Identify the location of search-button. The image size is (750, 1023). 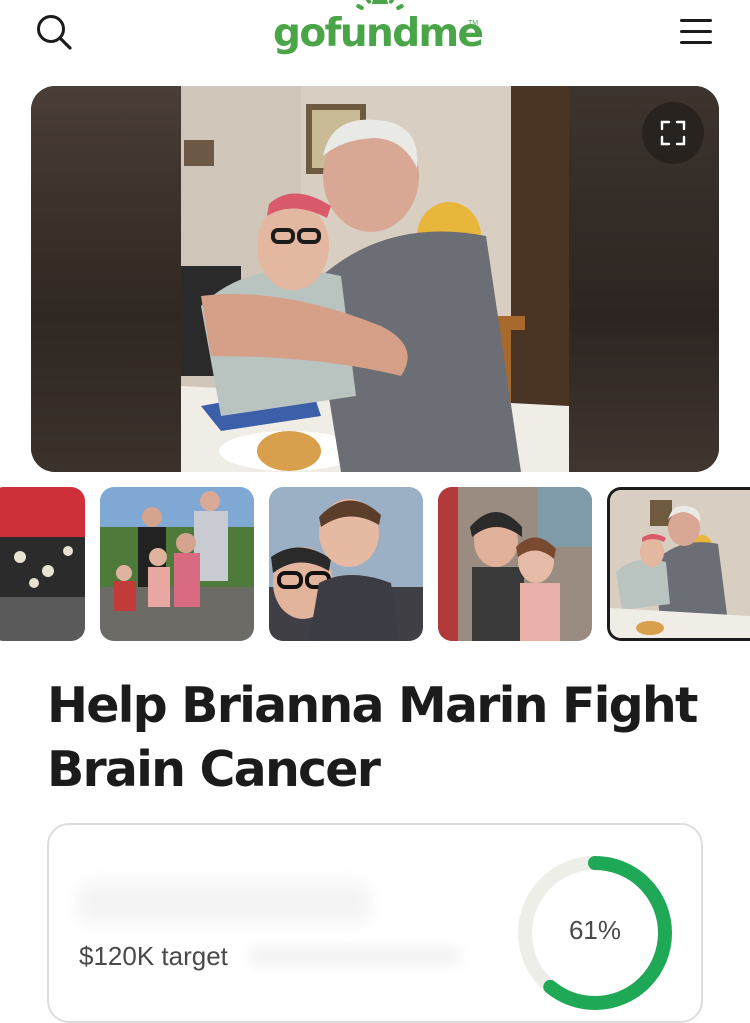
(54, 32).